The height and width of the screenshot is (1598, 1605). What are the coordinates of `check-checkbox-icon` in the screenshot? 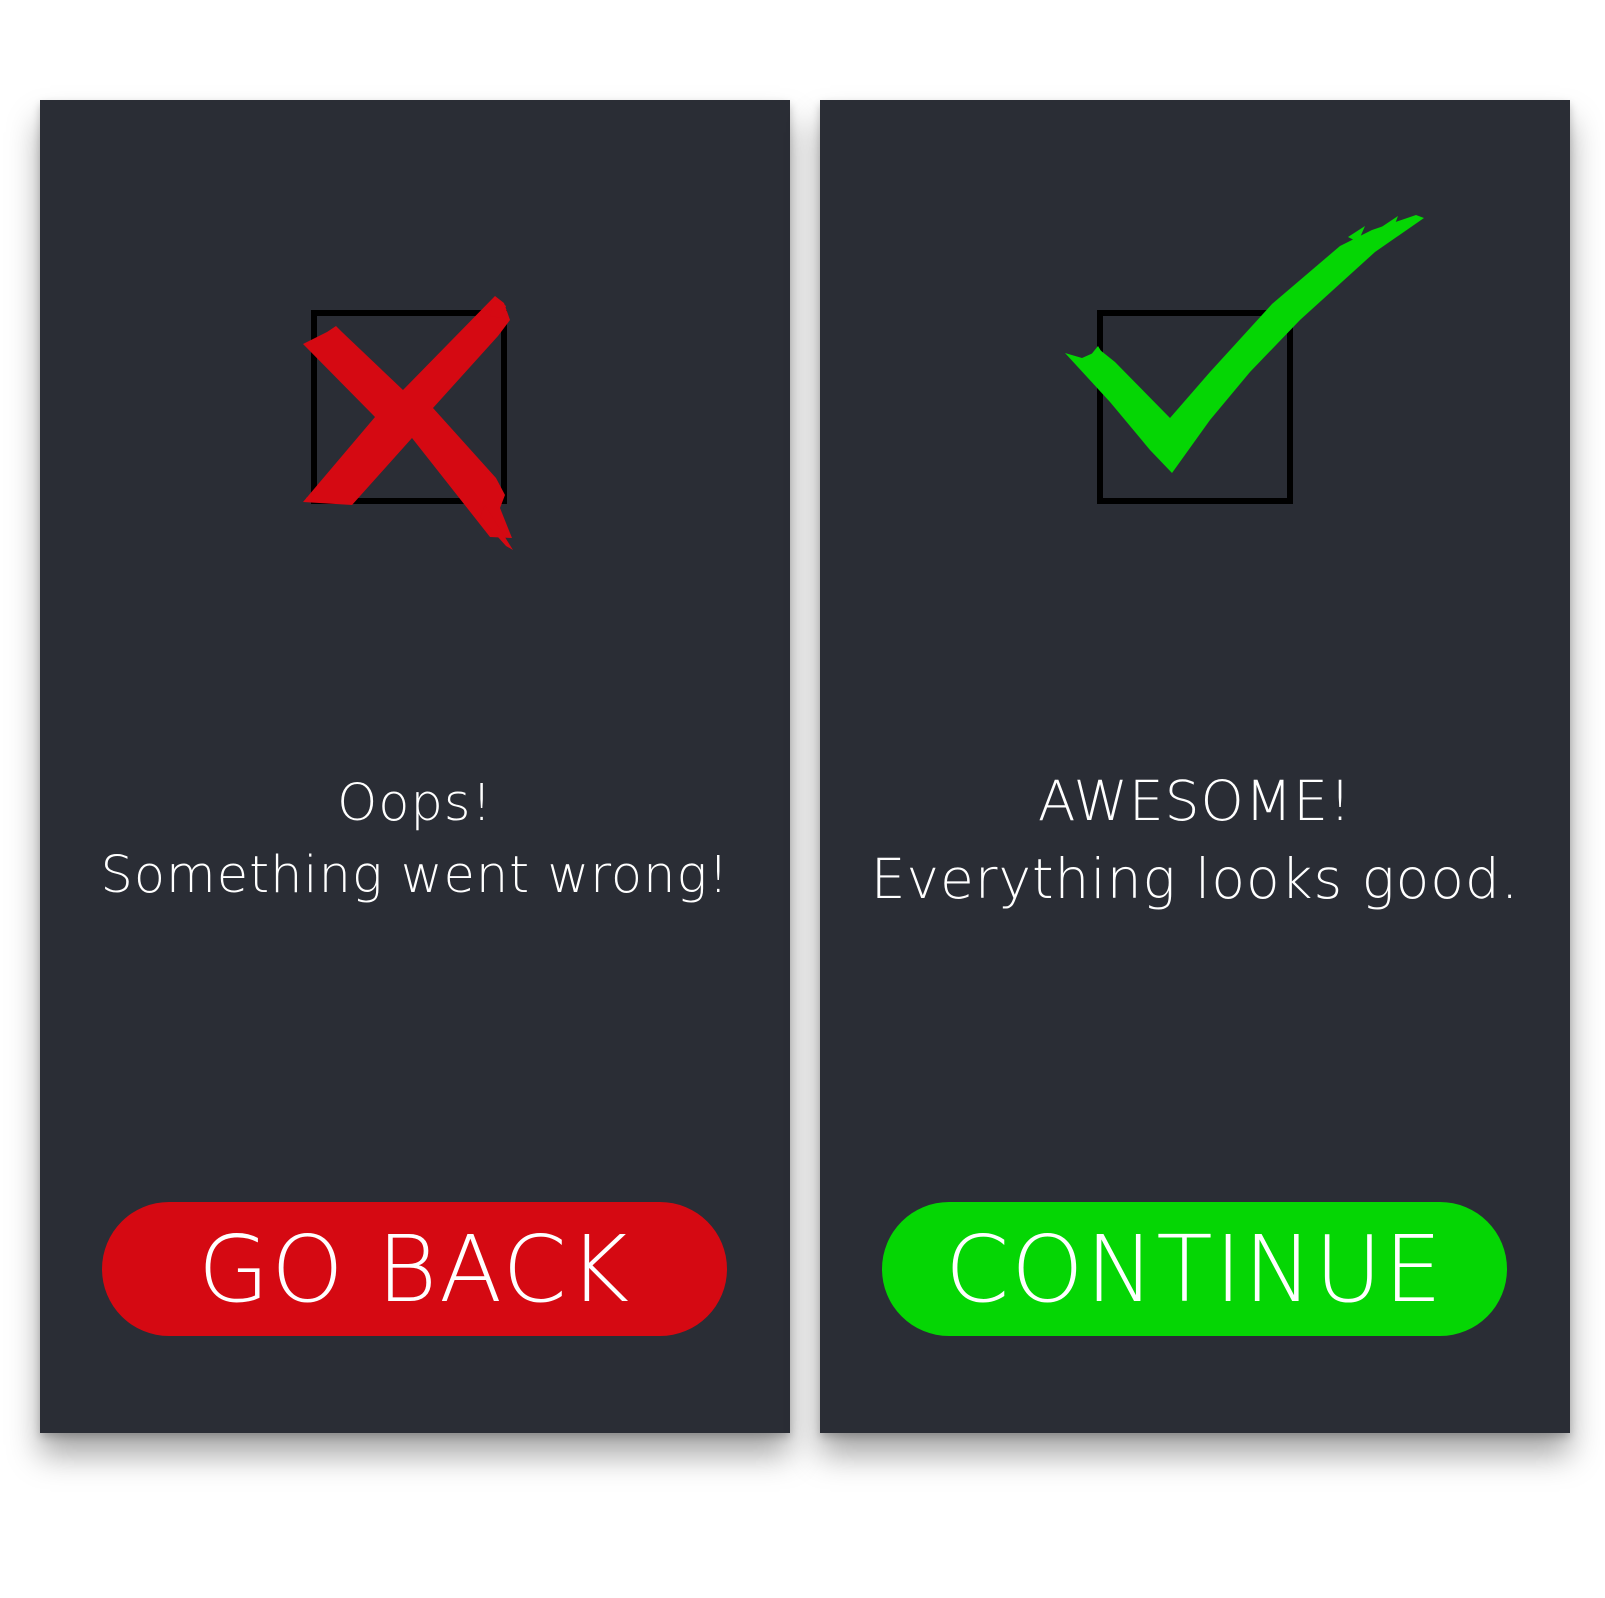 It's located at (1244, 359).